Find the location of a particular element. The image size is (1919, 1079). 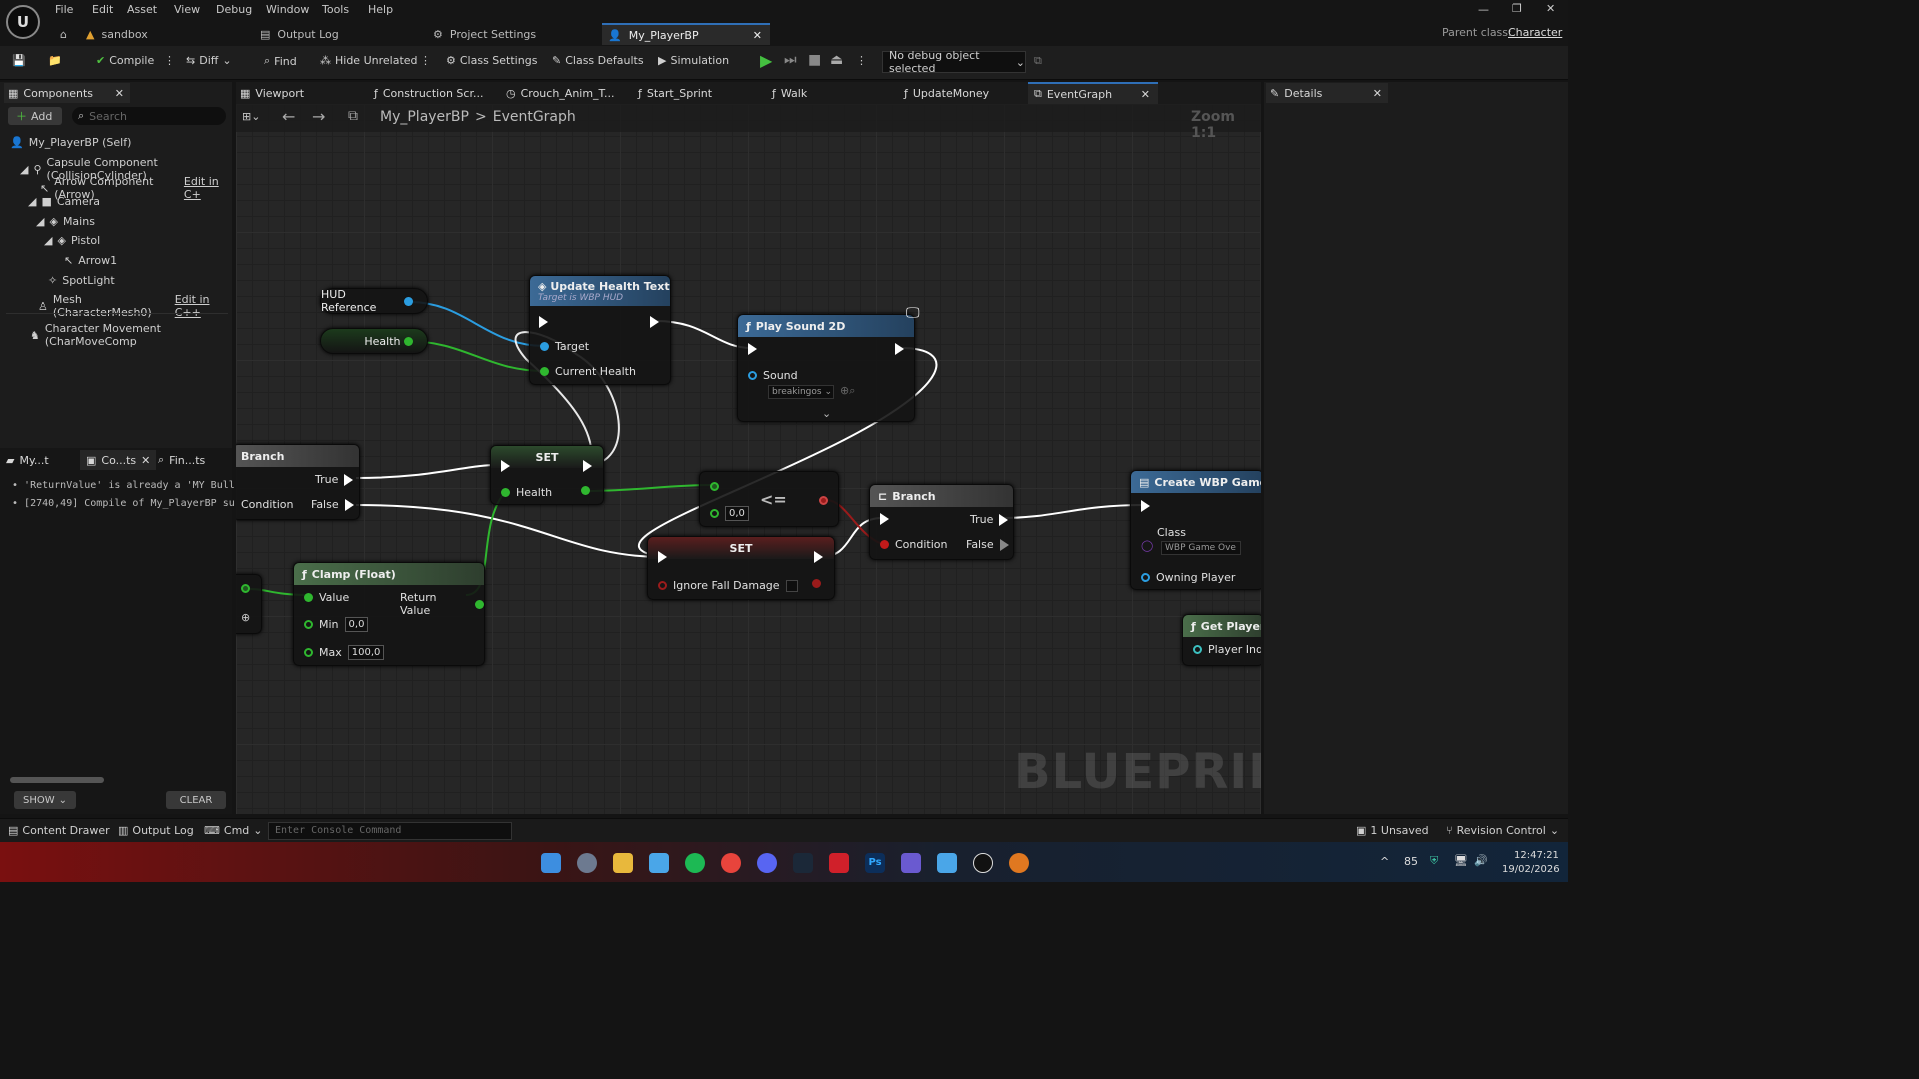

unreal-logo-icon: U is located at coordinates (23, 22).